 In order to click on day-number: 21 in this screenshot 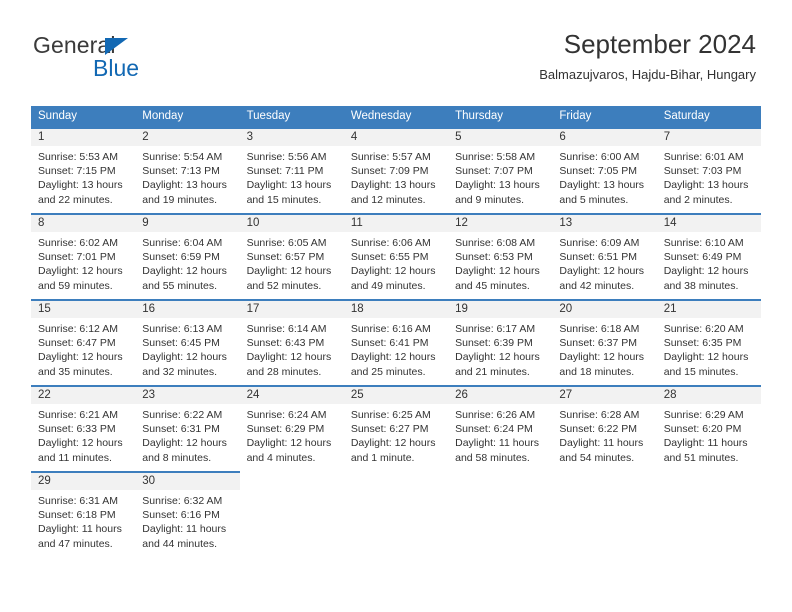, I will do `click(708, 309)`.